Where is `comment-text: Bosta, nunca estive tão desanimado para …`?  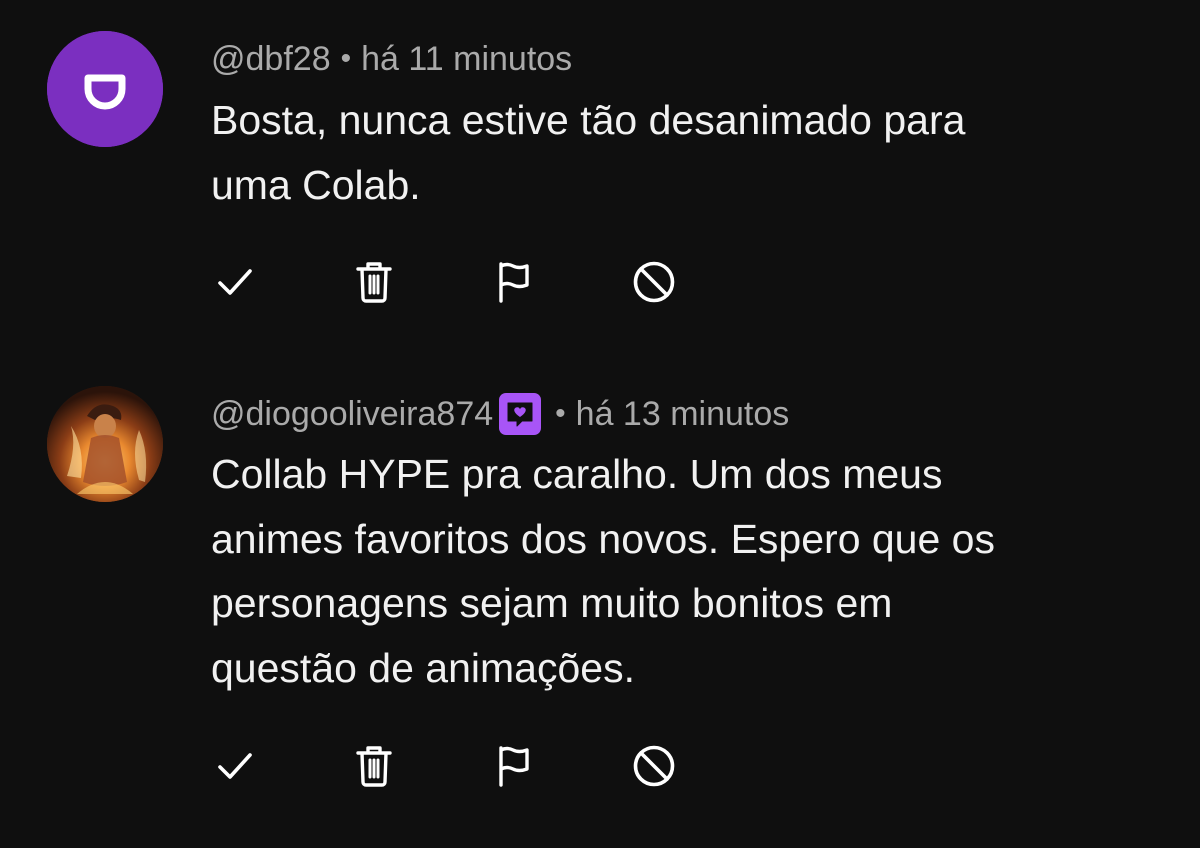 comment-text: Bosta, nunca estive tão desanimado para … is located at coordinates (661, 152).